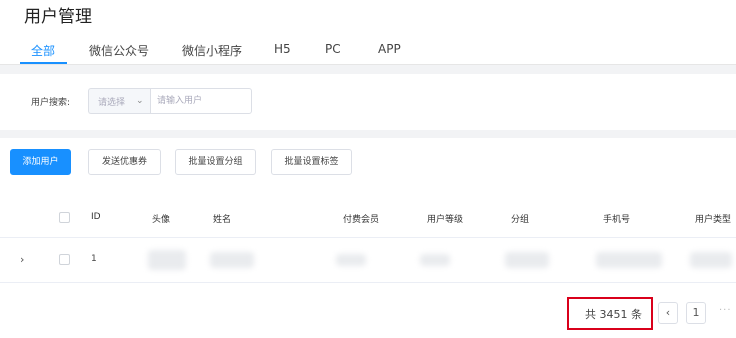 This screenshot has height=338, width=736. I want to click on chevron-down-icon: ⌄, so click(140, 101).